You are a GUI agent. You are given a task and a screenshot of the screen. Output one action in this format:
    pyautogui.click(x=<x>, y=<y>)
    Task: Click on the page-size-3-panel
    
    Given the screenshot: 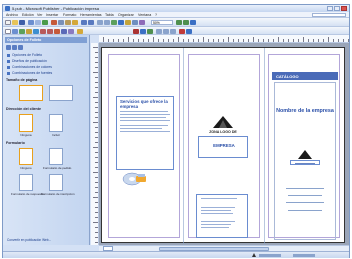 What is the action you would take?
    pyautogui.click(x=31, y=93)
    